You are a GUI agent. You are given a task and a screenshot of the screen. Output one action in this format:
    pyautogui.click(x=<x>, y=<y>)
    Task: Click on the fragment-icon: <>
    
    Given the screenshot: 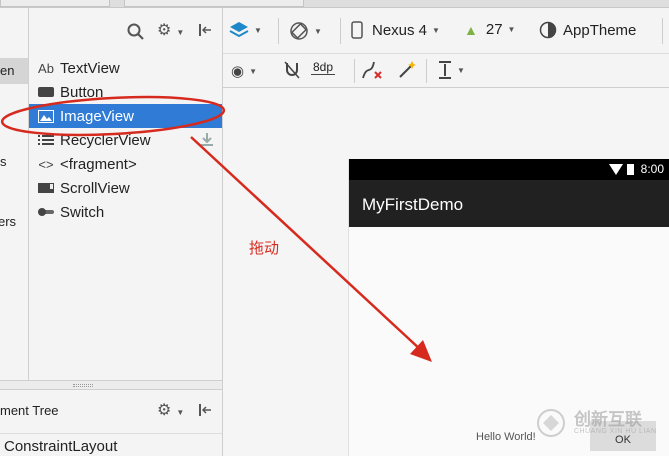 What is the action you would take?
    pyautogui.click(x=46, y=164)
    